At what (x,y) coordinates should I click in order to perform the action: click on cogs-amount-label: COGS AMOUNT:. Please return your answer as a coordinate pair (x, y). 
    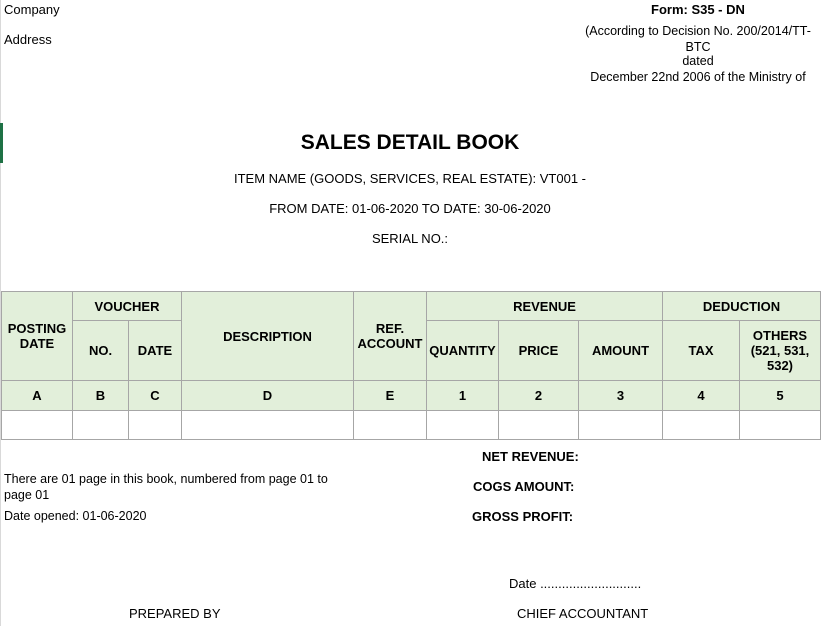
    Looking at the image, I should click on (524, 486).